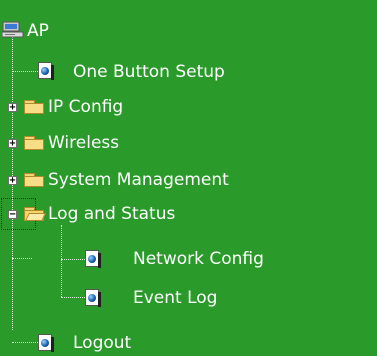  Describe the element at coordinates (198, 259) in the screenshot. I see `tree-item-label: Network Config` at that location.